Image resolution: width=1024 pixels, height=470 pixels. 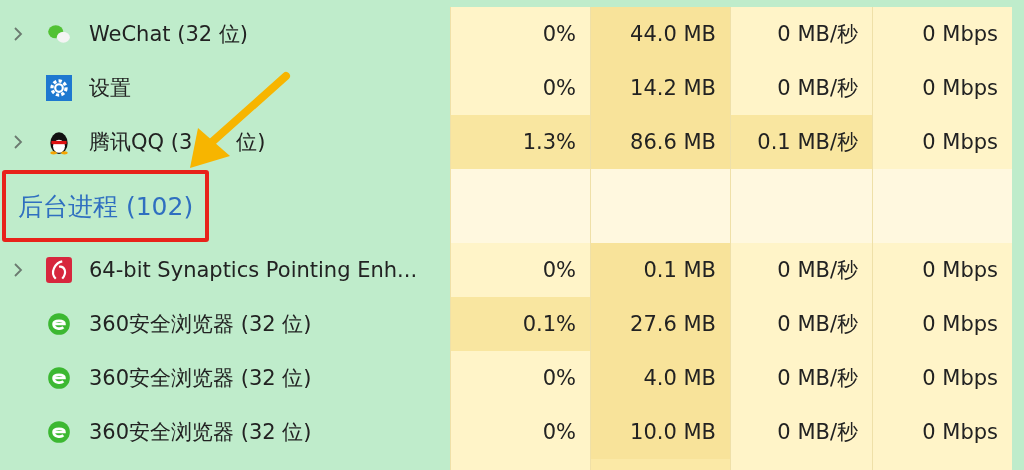 What do you see at coordinates (141, 142) in the screenshot?
I see `process-name: 腾讯QQ (3` at bounding box center [141, 142].